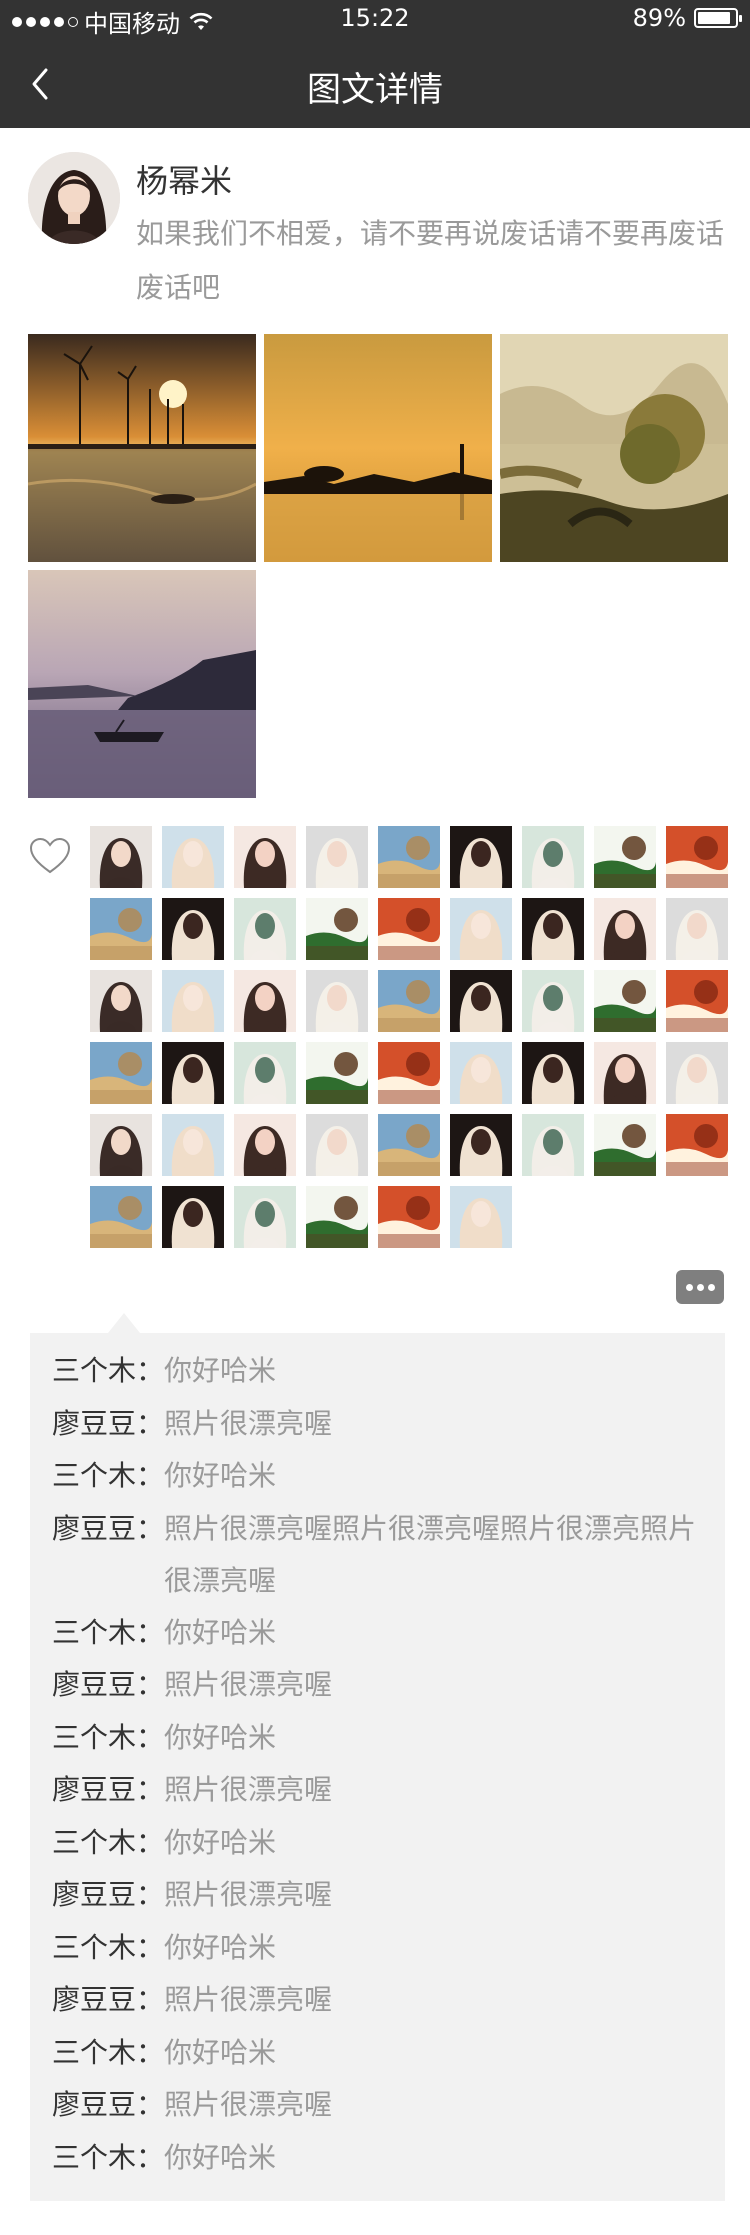  What do you see at coordinates (659, 18) in the screenshot?
I see `battery-percent: 89%` at bounding box center [659, 18].